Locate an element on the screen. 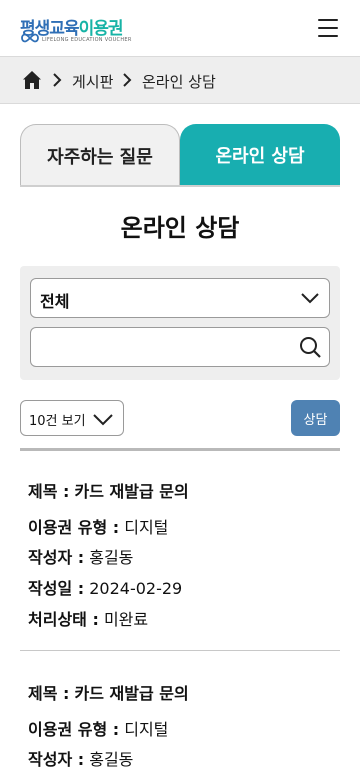 This screenshot has width=360, height=780. logo: 평생교육이용권 LIFELONG EDUCATION VOUCHER is located at coordinates (80, 29).